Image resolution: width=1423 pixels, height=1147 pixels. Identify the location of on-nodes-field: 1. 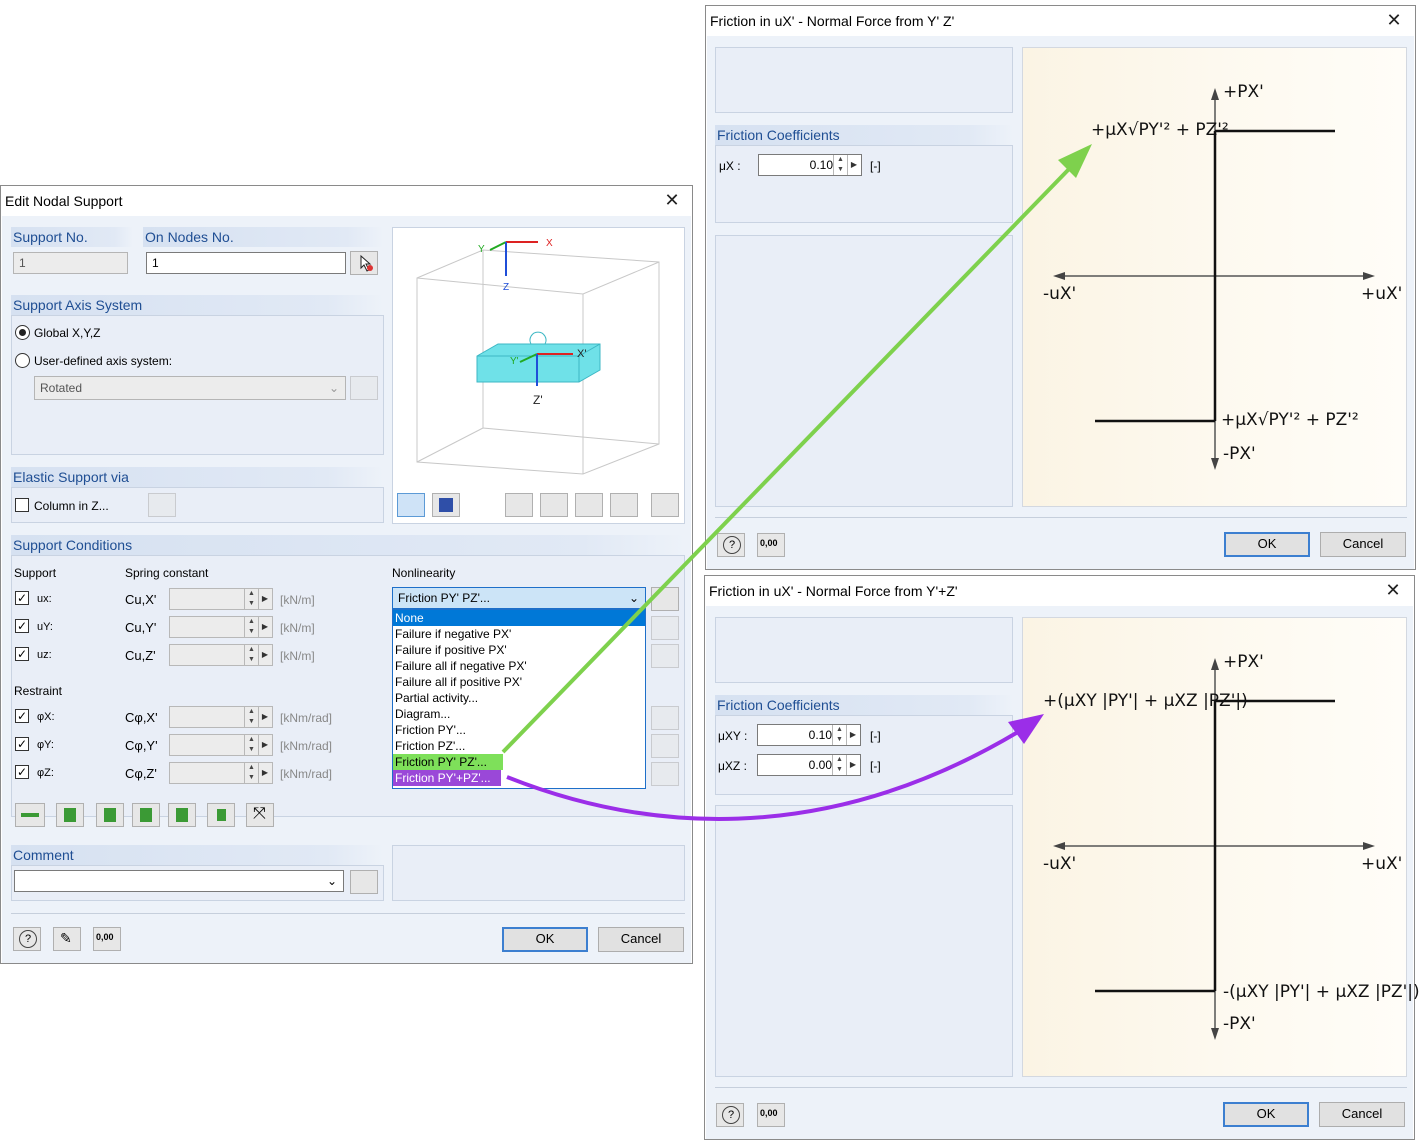
(246, 263).